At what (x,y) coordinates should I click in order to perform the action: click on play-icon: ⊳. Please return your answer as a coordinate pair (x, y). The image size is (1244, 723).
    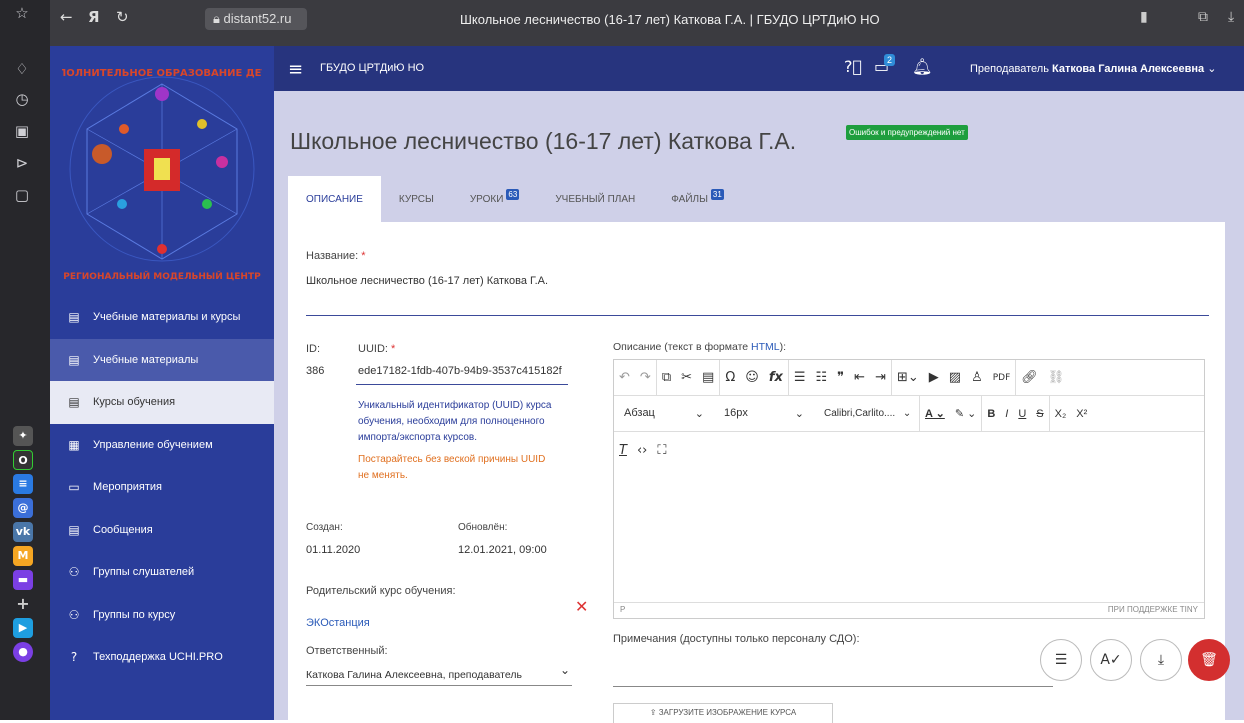
    Looking at the image, I should click on (22, 163).